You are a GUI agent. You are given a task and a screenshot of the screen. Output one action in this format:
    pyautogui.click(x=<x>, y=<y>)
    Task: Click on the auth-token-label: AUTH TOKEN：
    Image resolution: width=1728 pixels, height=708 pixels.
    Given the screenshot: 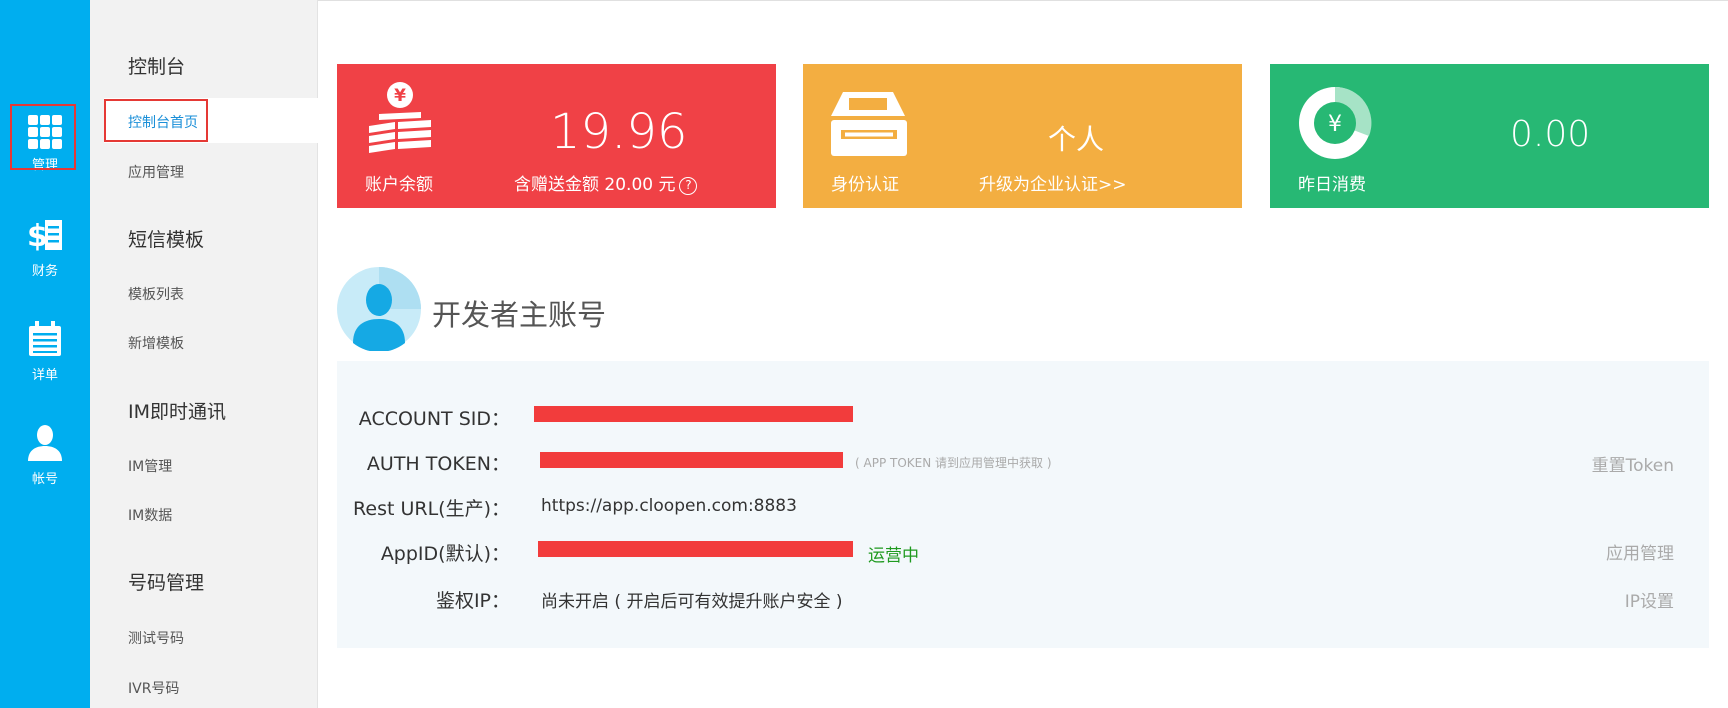 What is the action you would take?
    pyautogui.click(x=438, y=464)
    